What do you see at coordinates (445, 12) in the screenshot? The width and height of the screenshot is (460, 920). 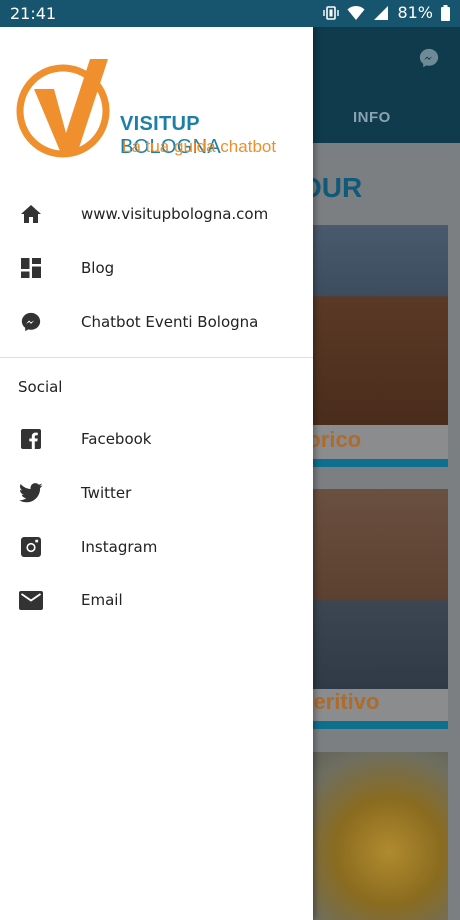 I see `battery-icon` at bounding box center [445, 12].